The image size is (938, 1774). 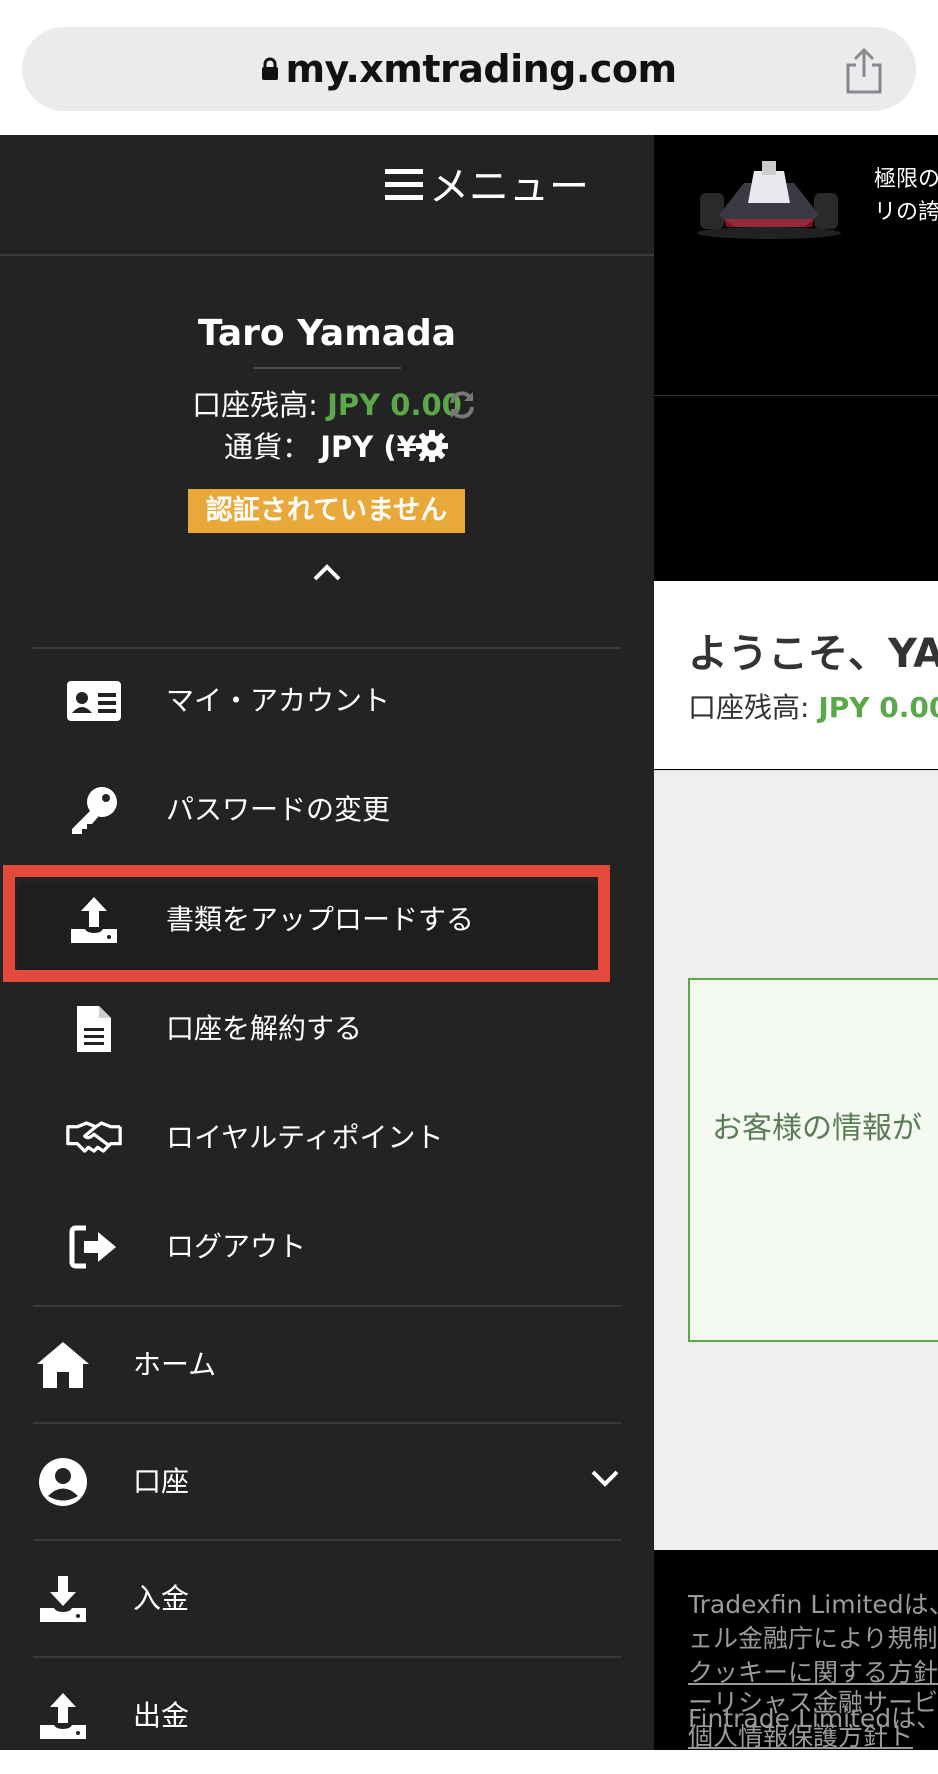 I want to click on nav-item-label: 出金, so click(x=161, y=1715).